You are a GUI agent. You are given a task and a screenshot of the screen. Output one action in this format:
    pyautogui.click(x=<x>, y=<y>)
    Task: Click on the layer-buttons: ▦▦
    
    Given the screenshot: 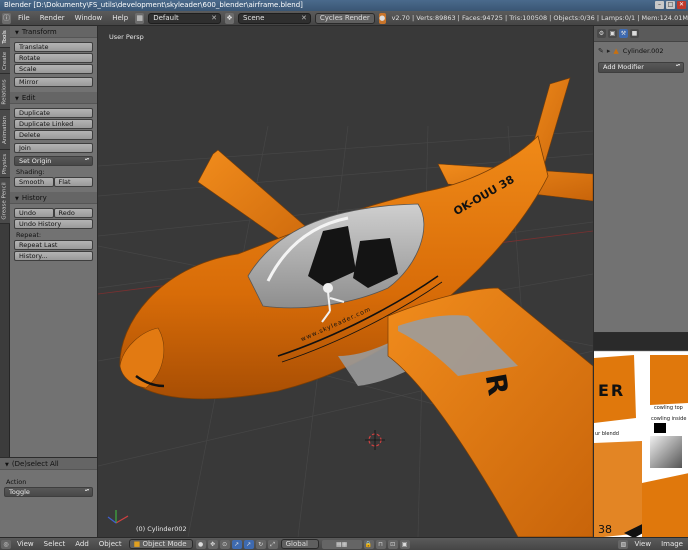 What is the action you would take?
    pyautogui.click(x=341, y=544)
    